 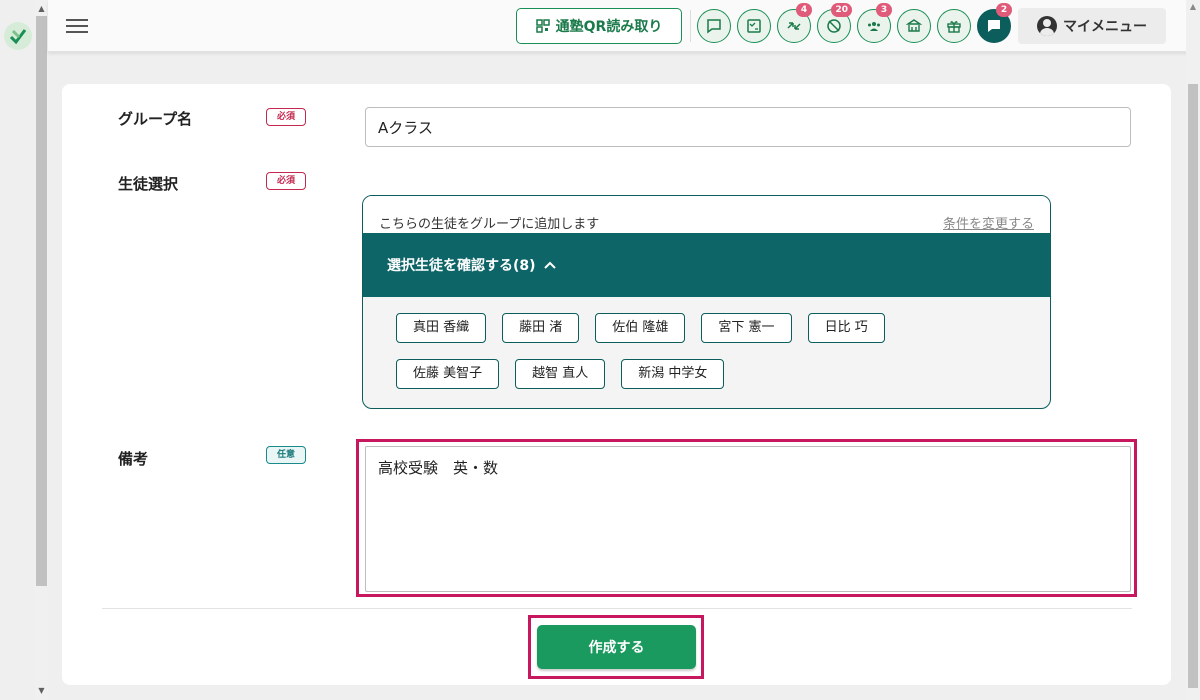 I want to click on school-building-icon, so click(x=914, y=25).